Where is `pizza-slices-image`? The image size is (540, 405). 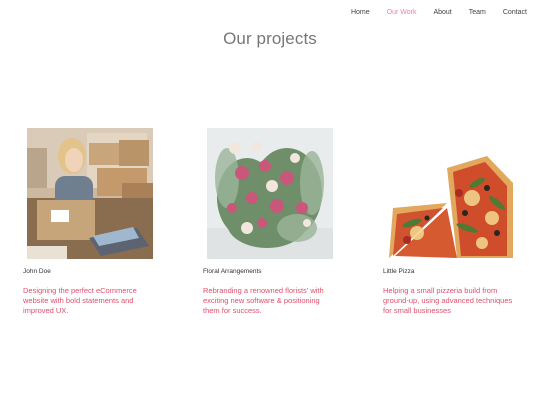
pizza-slices-image is located at coordinates (450, 193).